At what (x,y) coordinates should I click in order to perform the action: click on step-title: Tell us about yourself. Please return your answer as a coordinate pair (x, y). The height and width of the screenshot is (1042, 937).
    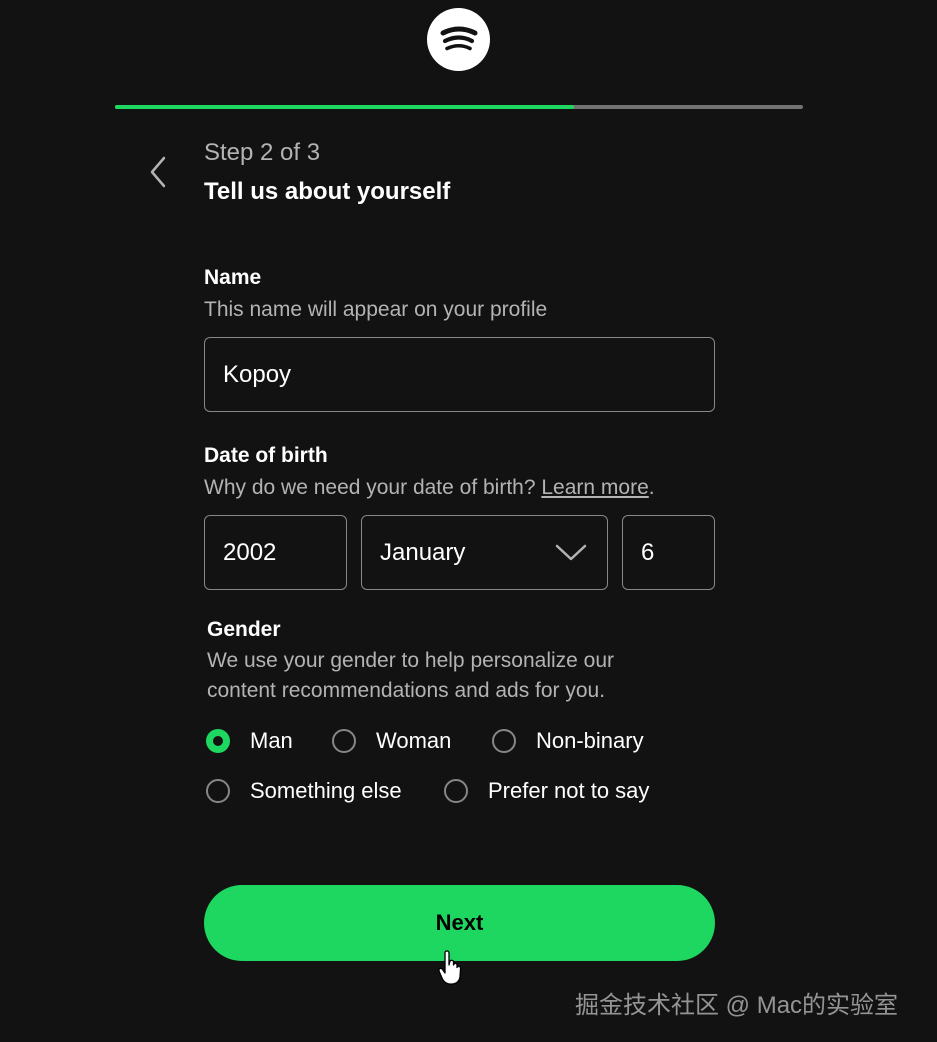
    Looking at the image, I should click on (327, 191).